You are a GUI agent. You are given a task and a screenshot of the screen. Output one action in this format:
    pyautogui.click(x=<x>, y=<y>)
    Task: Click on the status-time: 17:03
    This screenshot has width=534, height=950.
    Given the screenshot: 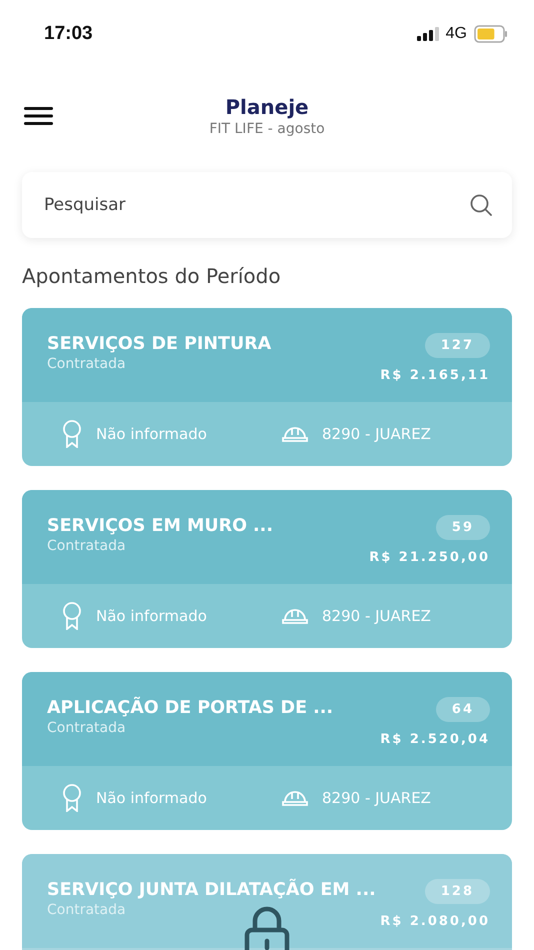 What is the action you would take?
    pyautogui.click(x=68, y=34)
    